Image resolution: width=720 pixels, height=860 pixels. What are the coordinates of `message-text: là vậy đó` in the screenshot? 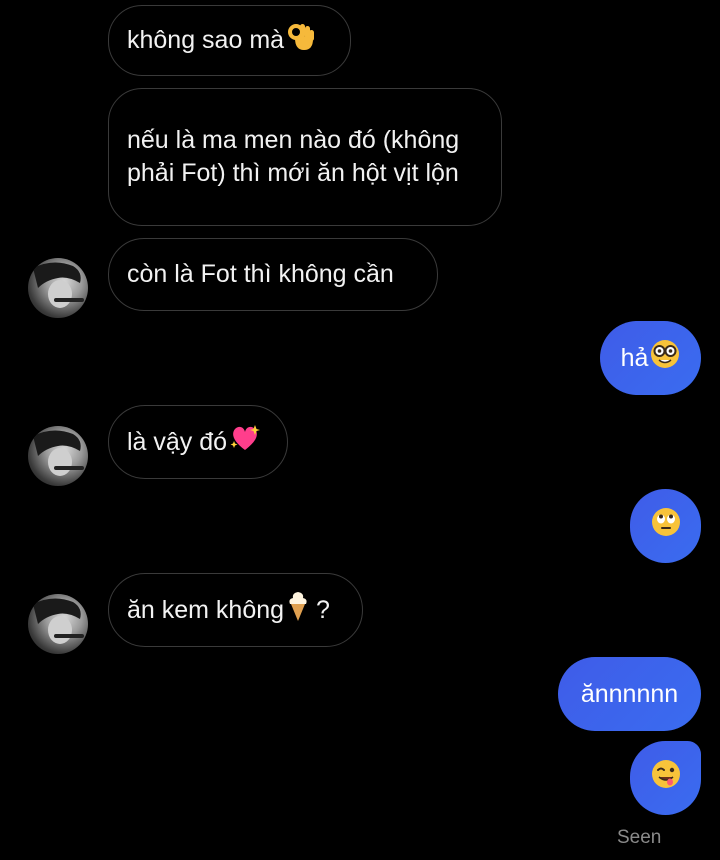 It's located at (177, 441).